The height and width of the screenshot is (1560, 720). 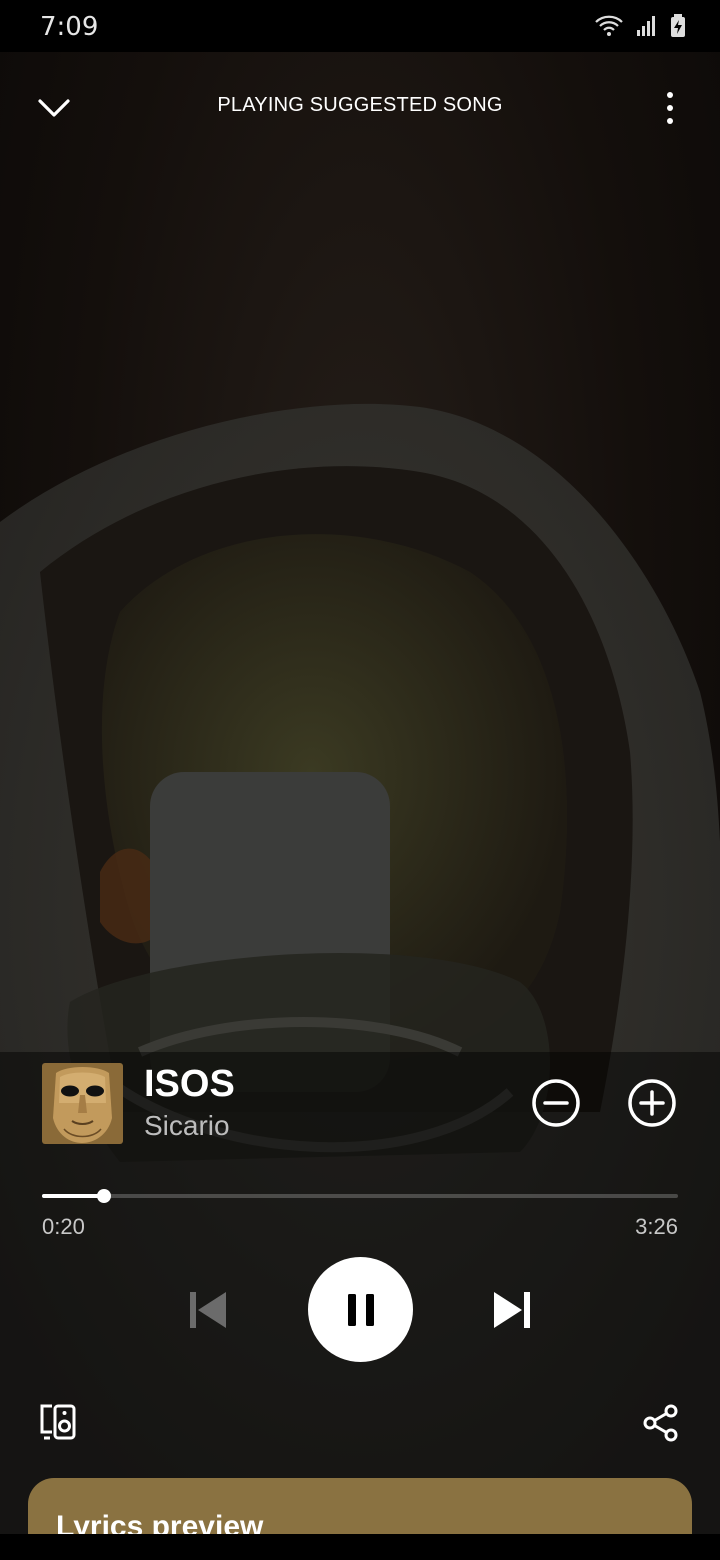 I want to click on track-info: ISOS Sicario, so click(x=360, y=1104).